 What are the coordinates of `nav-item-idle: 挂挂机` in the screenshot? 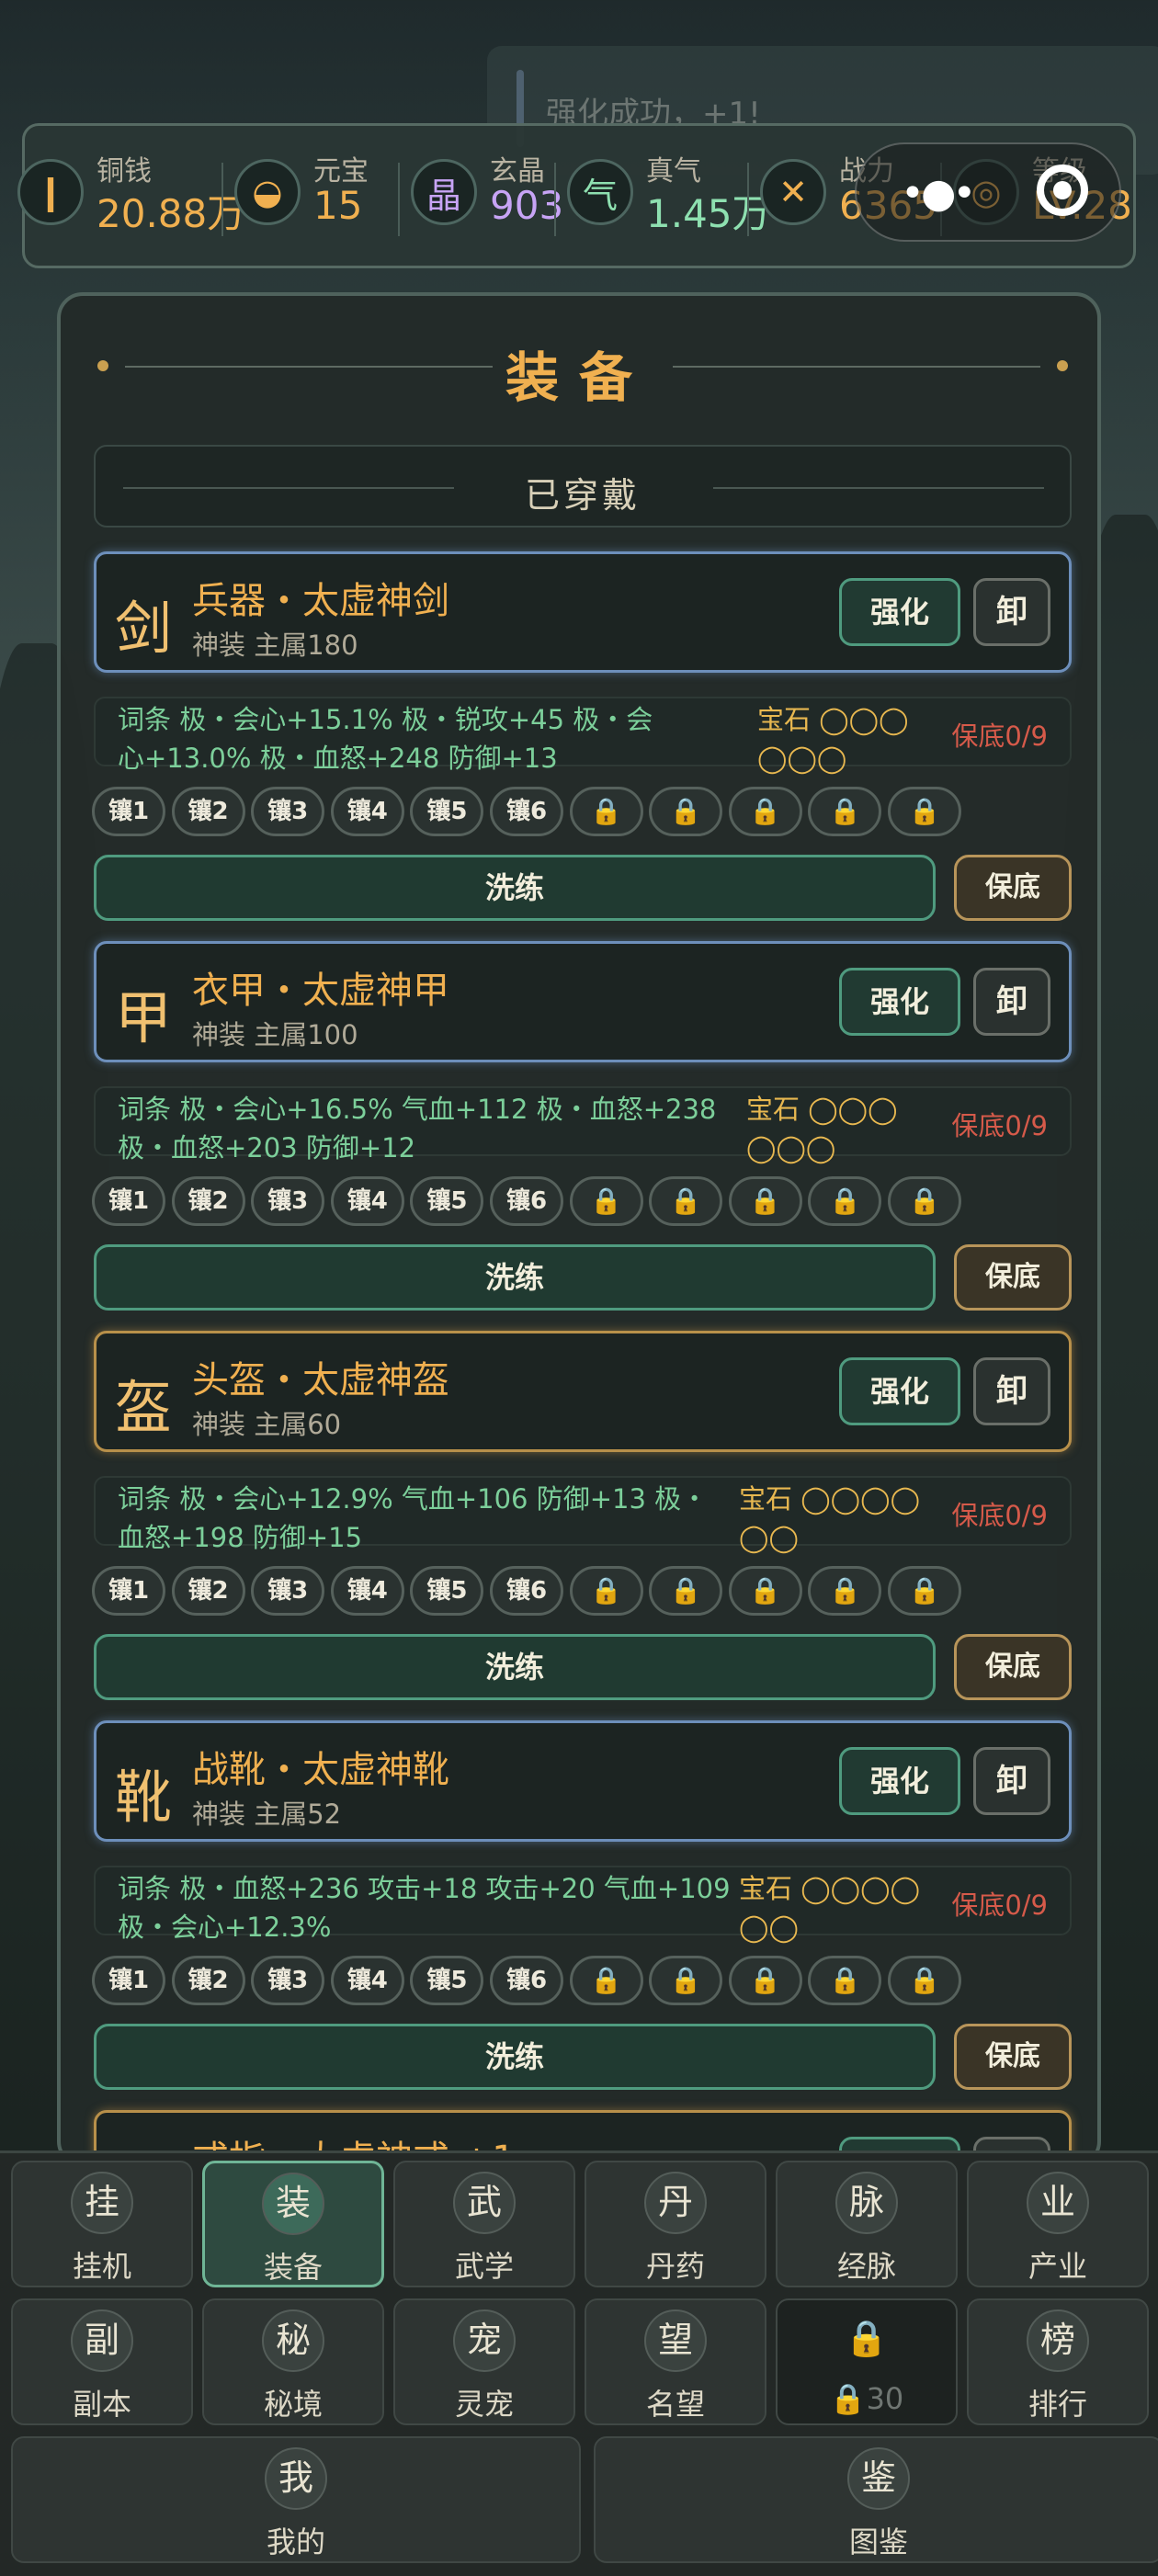 It's located at (102, 2224).